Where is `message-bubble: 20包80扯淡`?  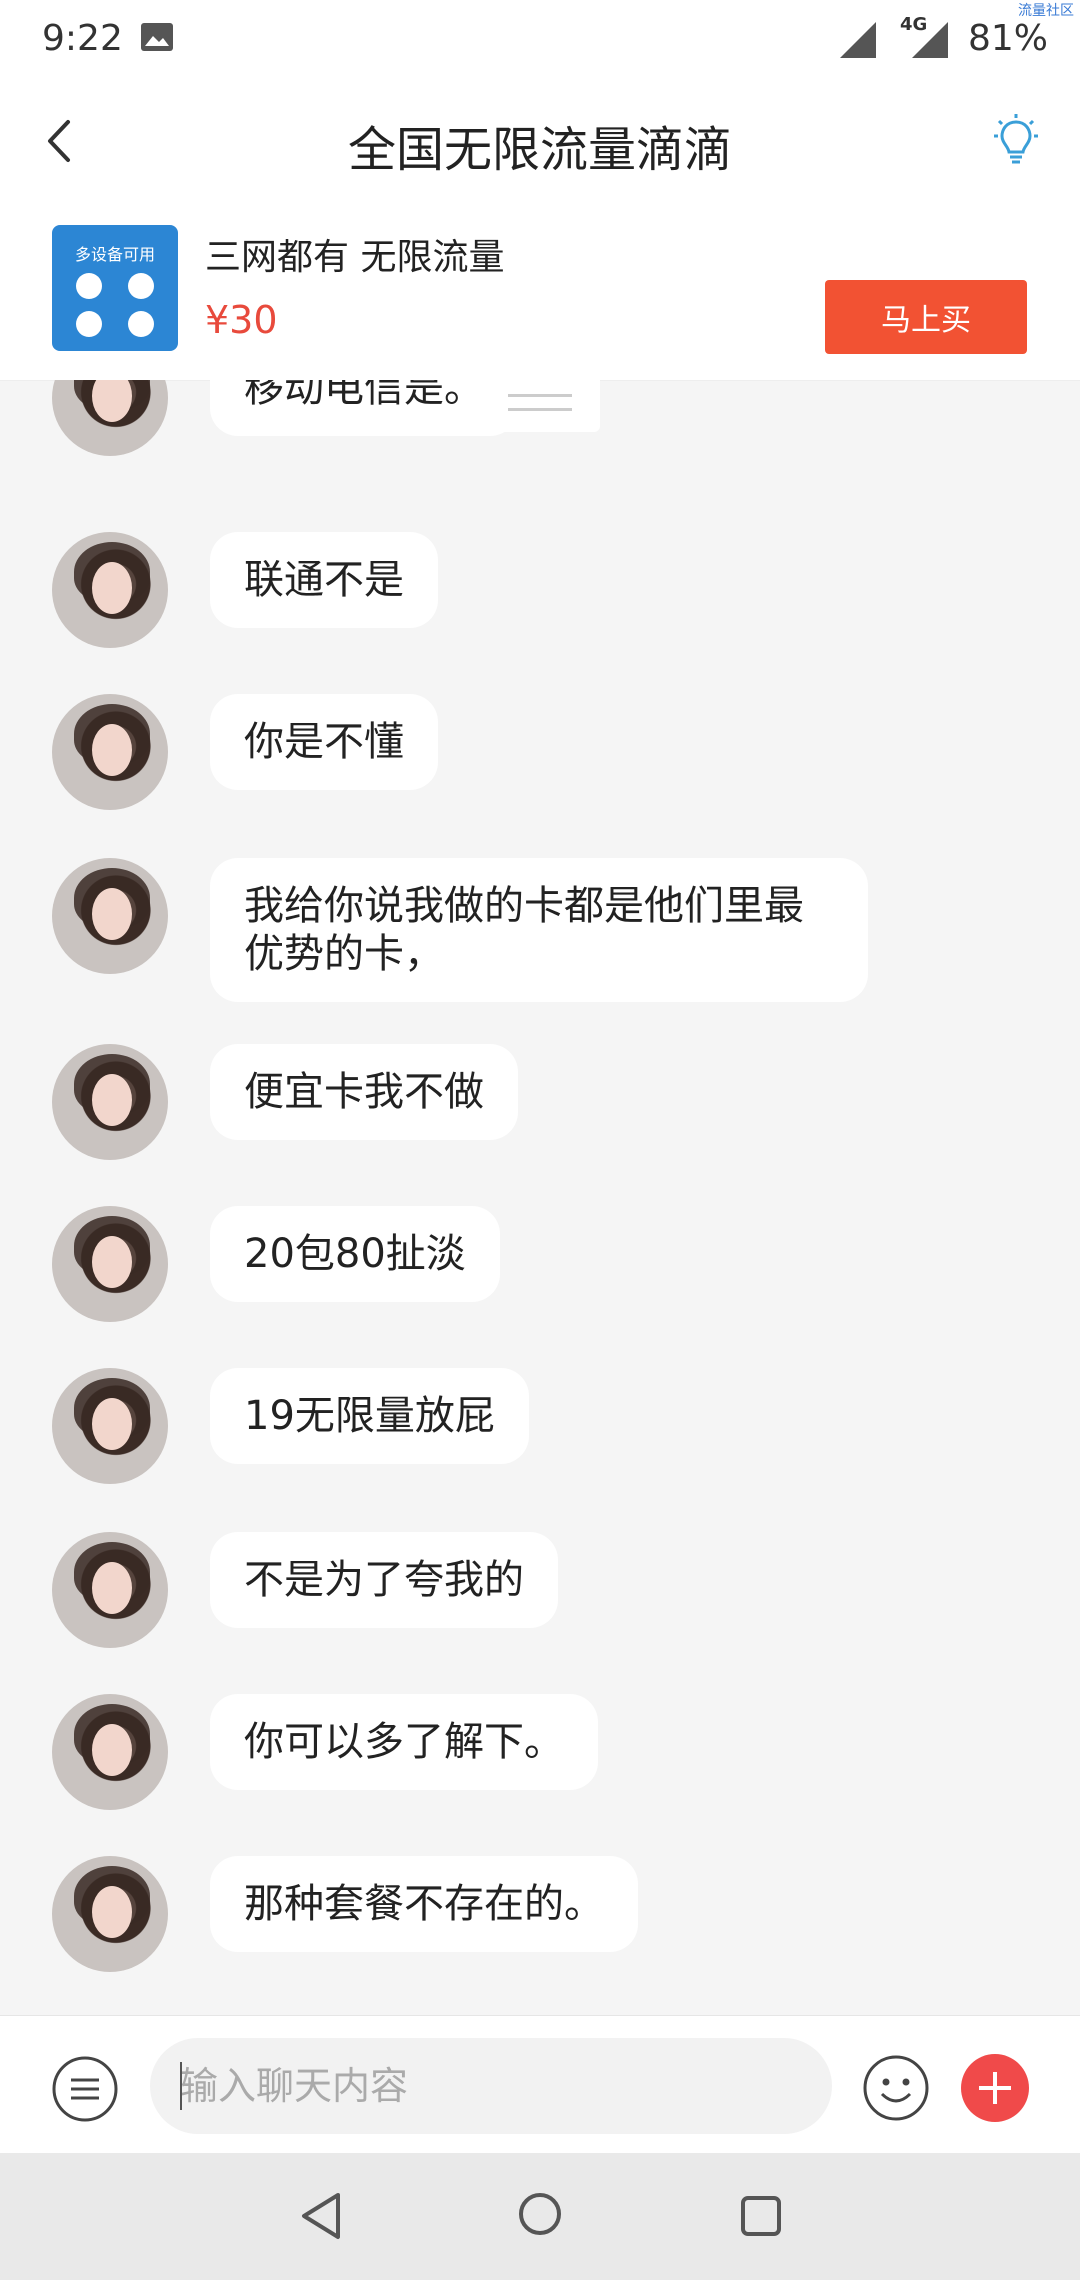 message-bubble: 20包80扯淡 is located at coordinates (355, 1254).